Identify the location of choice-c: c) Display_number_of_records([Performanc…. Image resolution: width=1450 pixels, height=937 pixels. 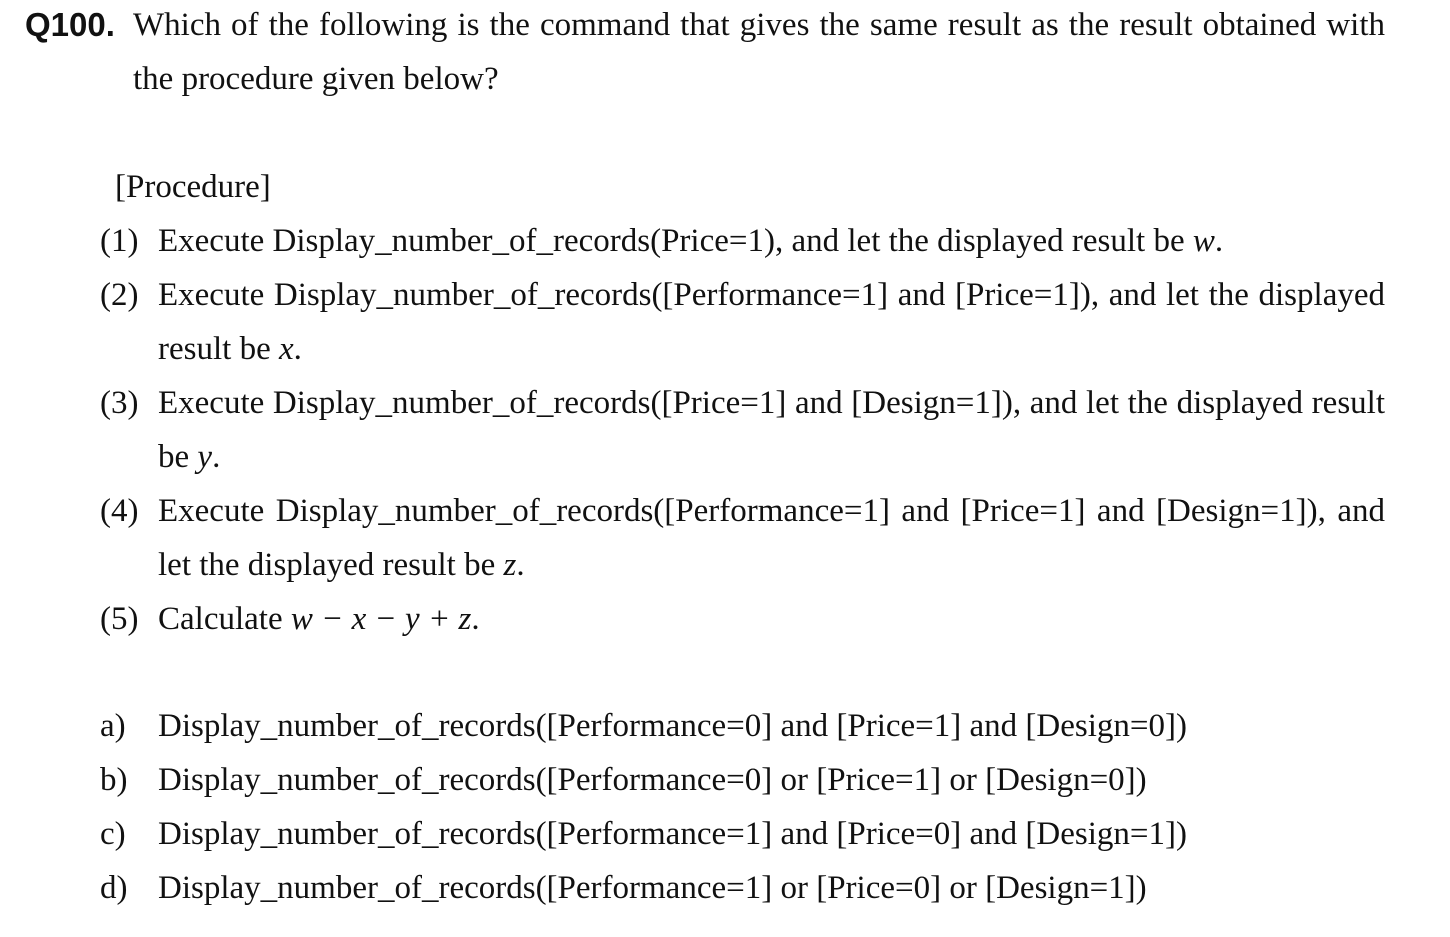
(742, 834).